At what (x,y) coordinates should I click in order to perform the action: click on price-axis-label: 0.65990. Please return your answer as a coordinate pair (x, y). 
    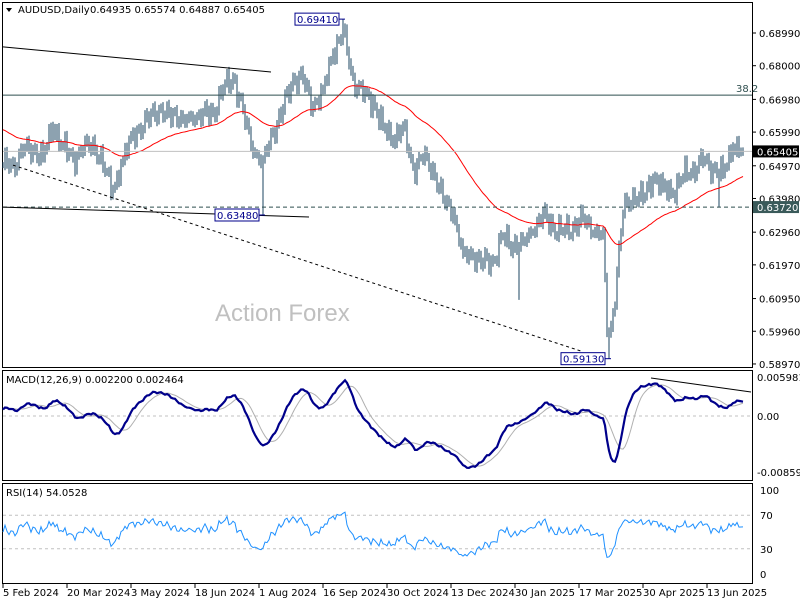
    Looking at the image, I should click on (779, 133).